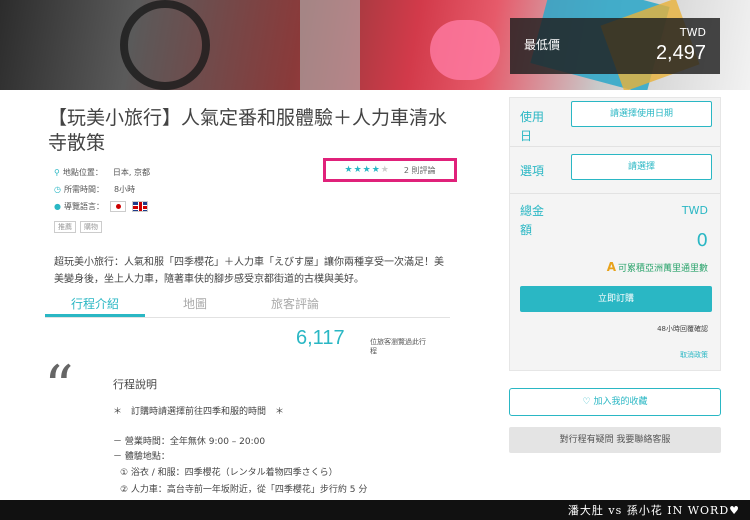 The height and width of the screenshot is (520, 750). Describe the element at coordinates (95, 305) in the screenshot. I see `tab-itinerary: 行程介紹` at that location.